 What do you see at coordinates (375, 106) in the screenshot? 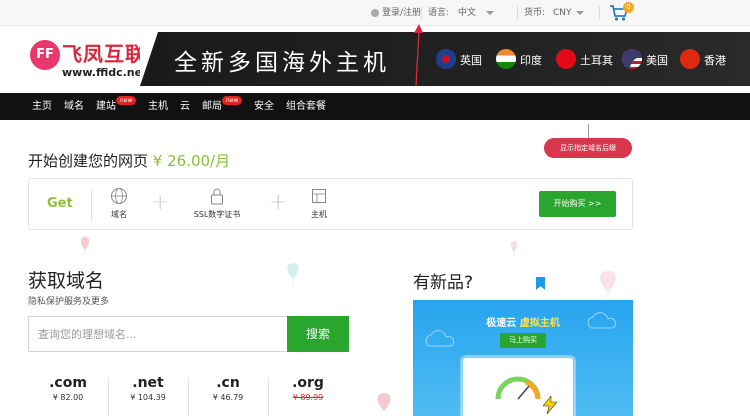
I see `main-nav: 主页 域名 建站 new 主机 云 邮局 new 安全 组合套餐` at bounding box center [375, 106].